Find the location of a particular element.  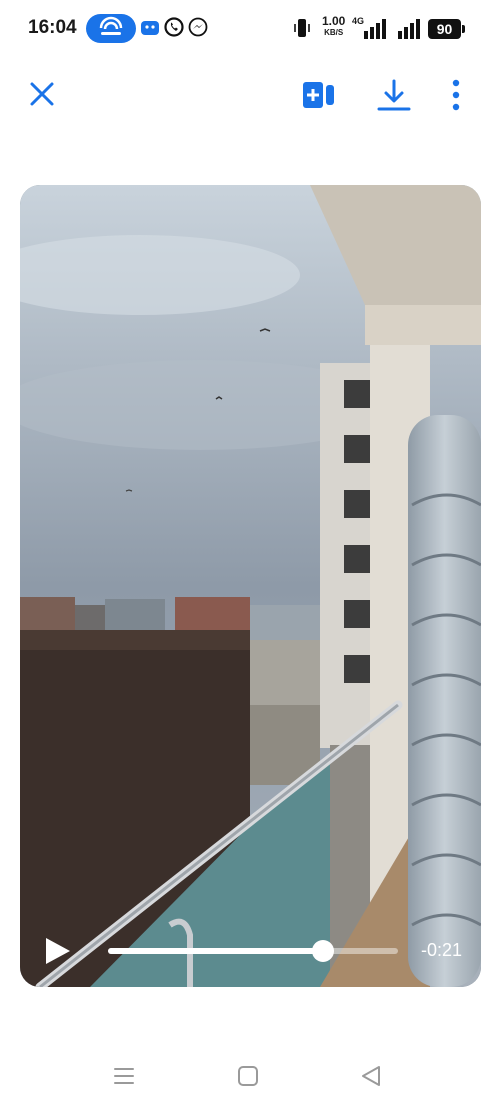

recents-button is located at coordinates (124, 1078).